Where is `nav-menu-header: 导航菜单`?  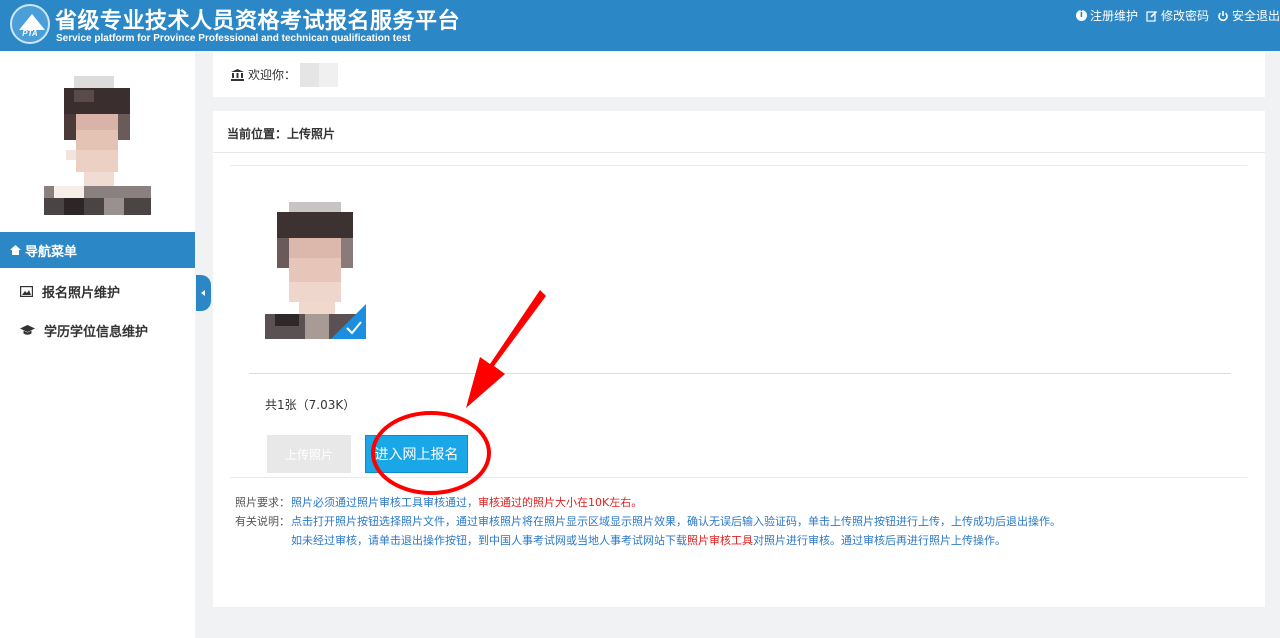 nav-menu-header: 导航菜单 is located at coordinates (97, 250).